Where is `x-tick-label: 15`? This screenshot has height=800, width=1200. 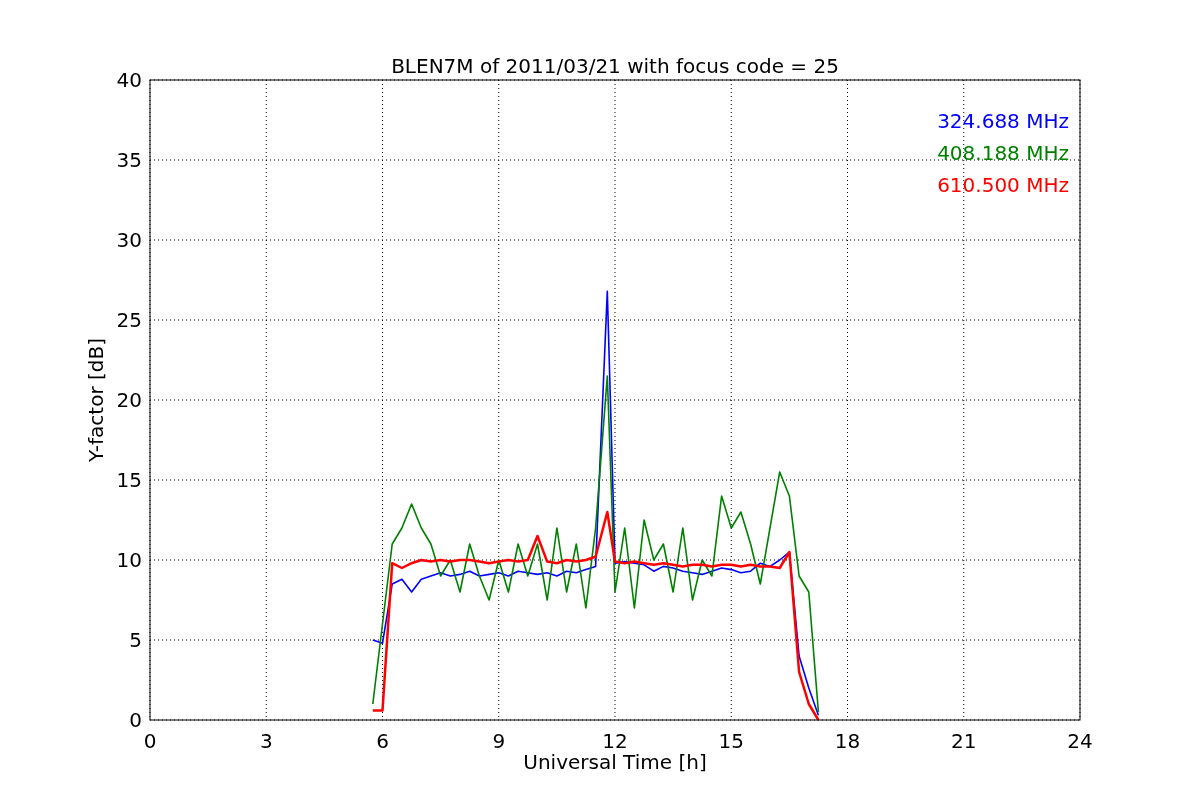
x-tick-label: 15 is located at coordinates (731, 741).